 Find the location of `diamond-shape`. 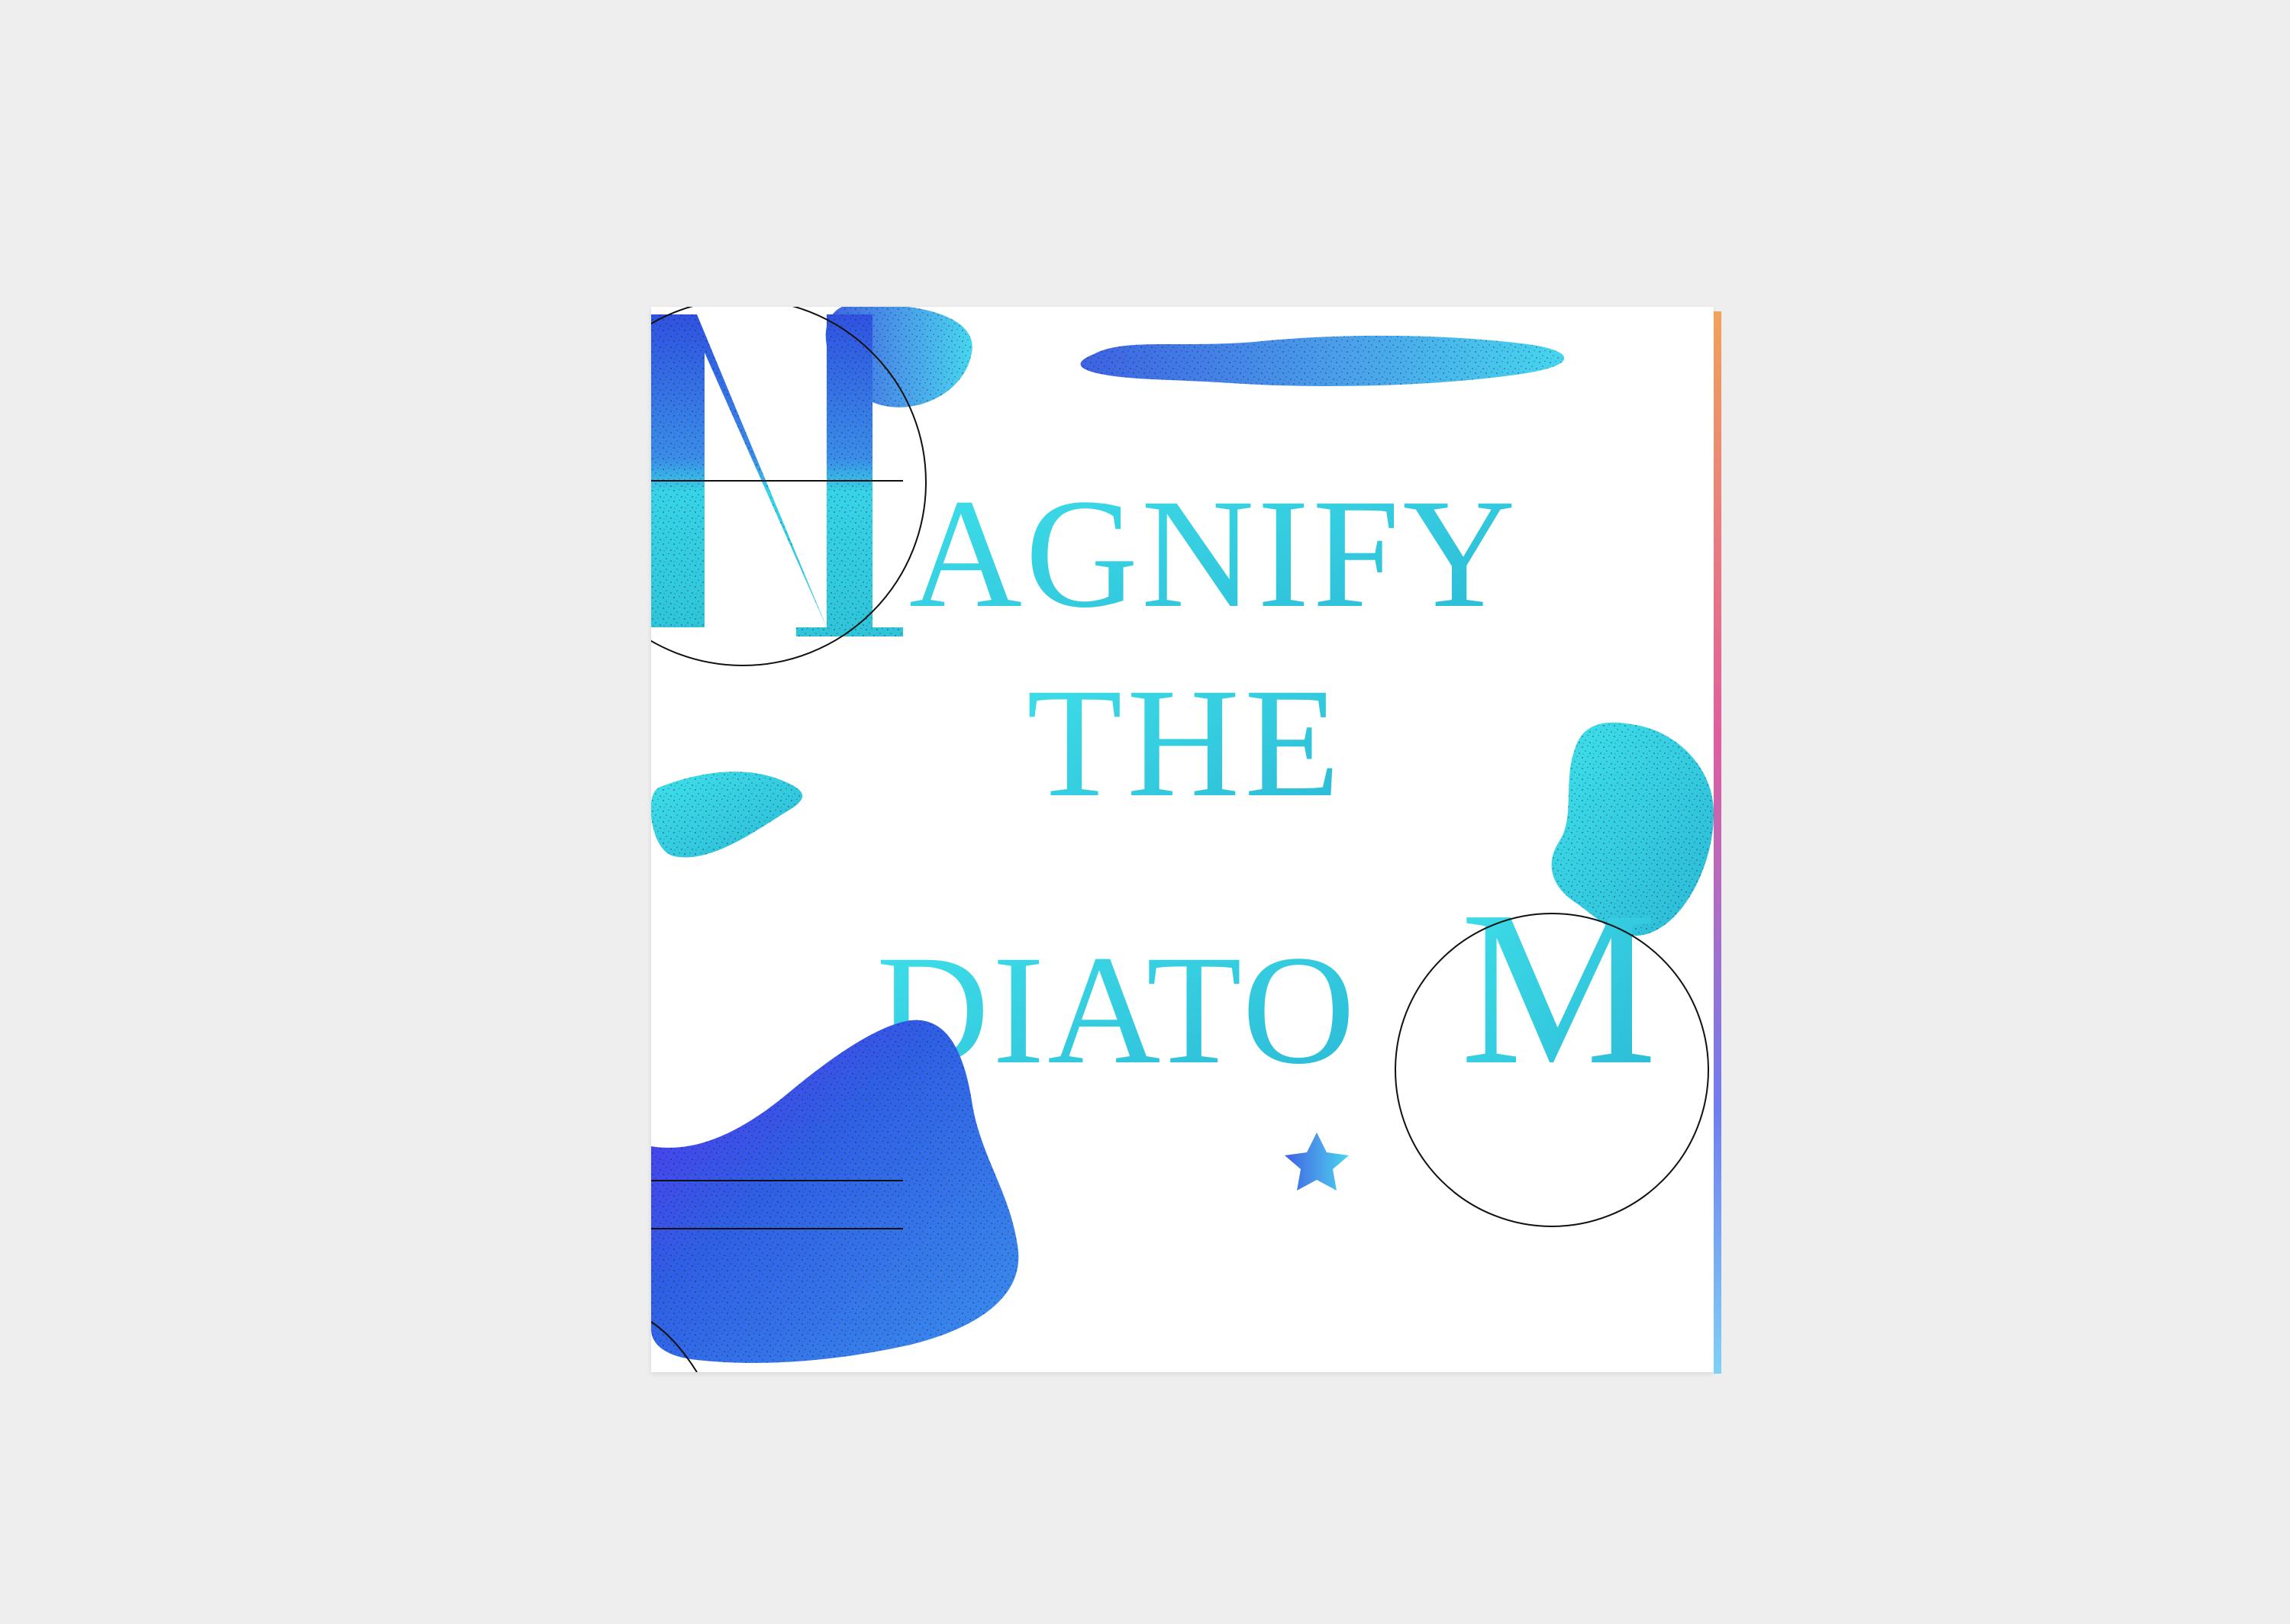

diamond-shape is located at coordinates (727, 815).